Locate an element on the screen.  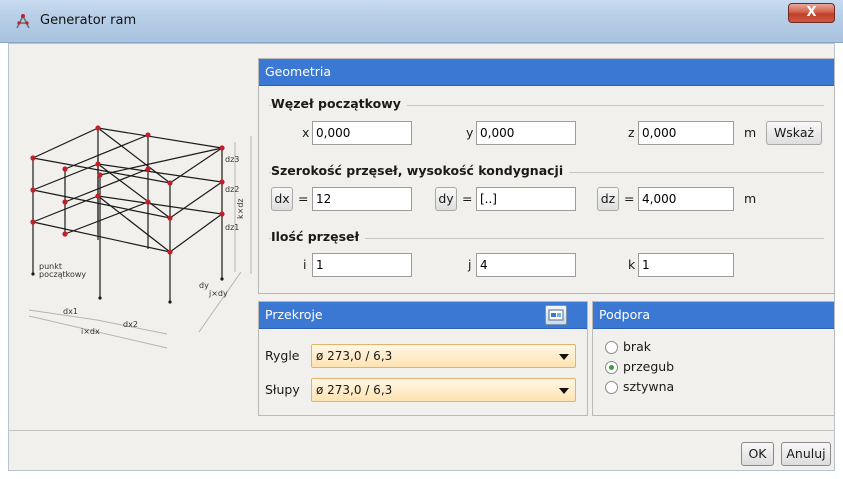
x-label: x is located at coordinates (306, 132).